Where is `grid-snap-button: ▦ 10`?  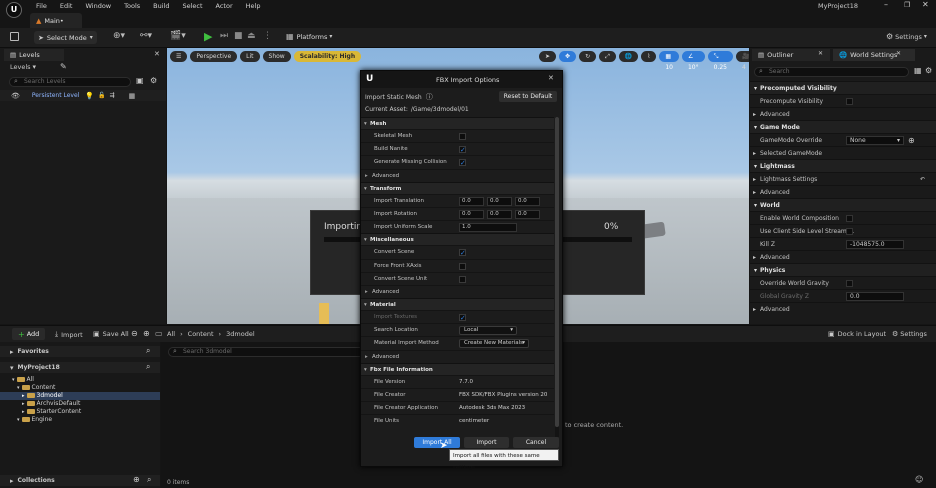
grid-snap-button: ▦ 10 is located at coordinates (669, 61).